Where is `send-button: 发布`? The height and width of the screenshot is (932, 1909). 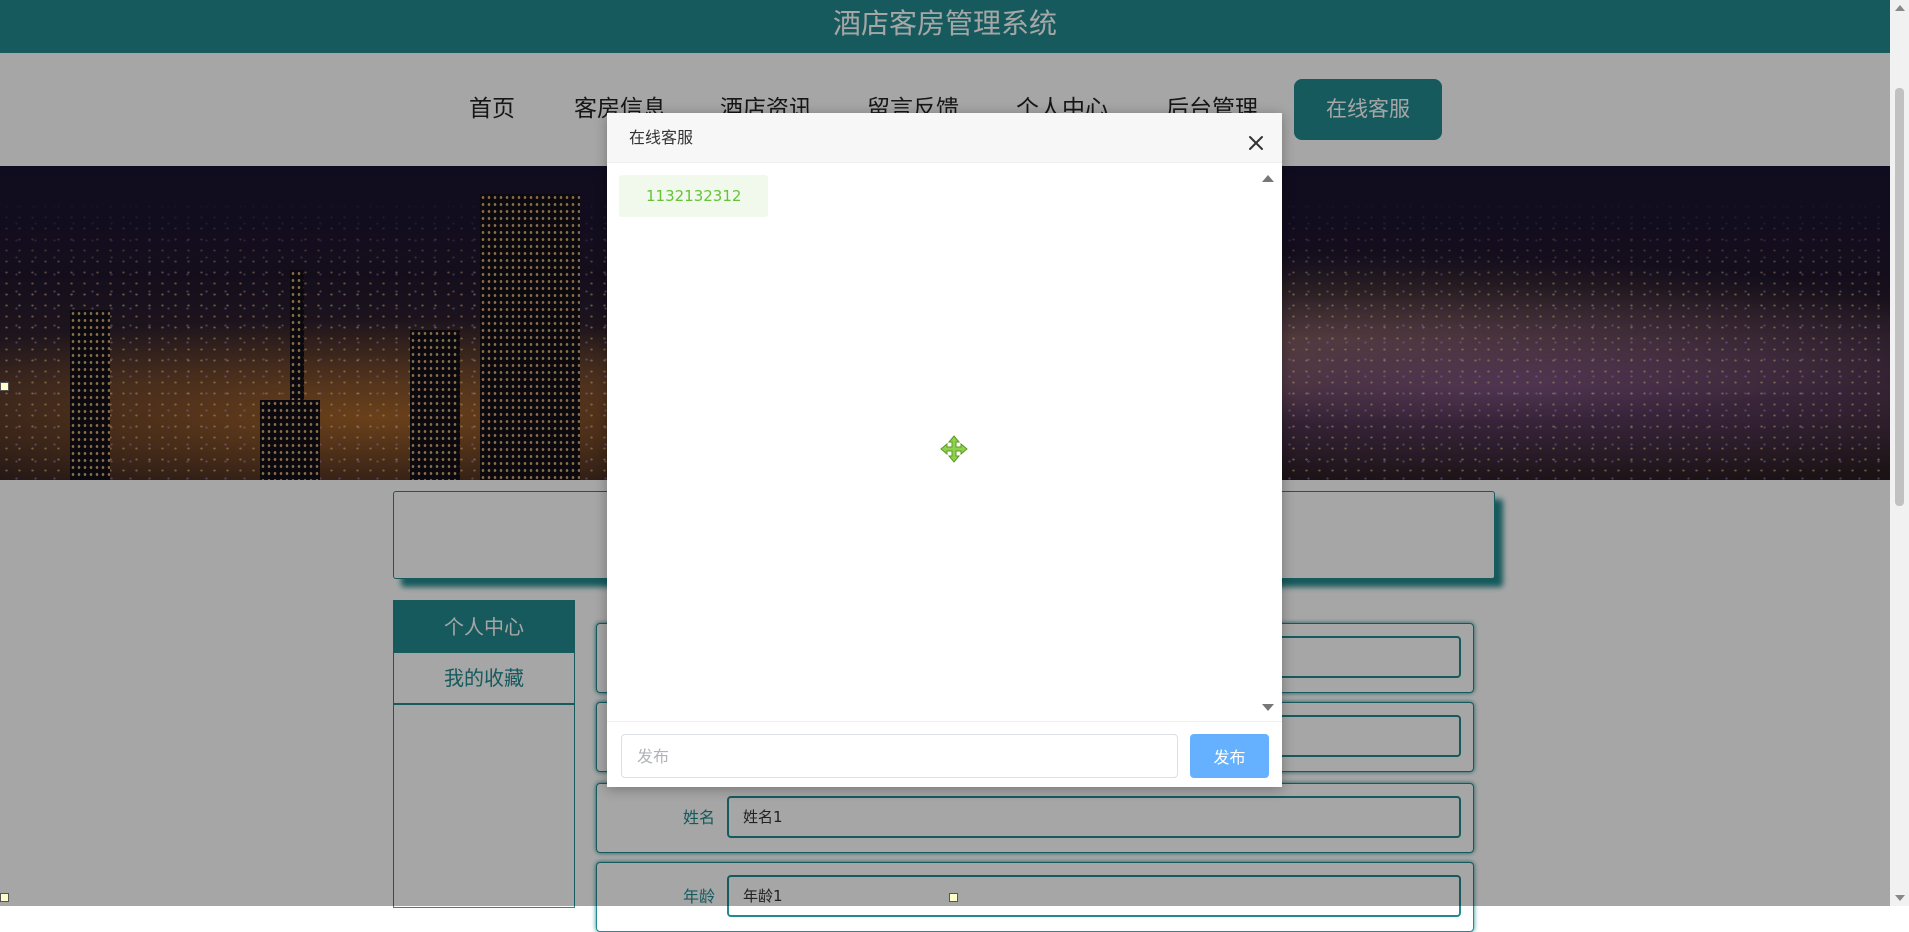
send-button: 发布 is located at coordinates (1229, 756).